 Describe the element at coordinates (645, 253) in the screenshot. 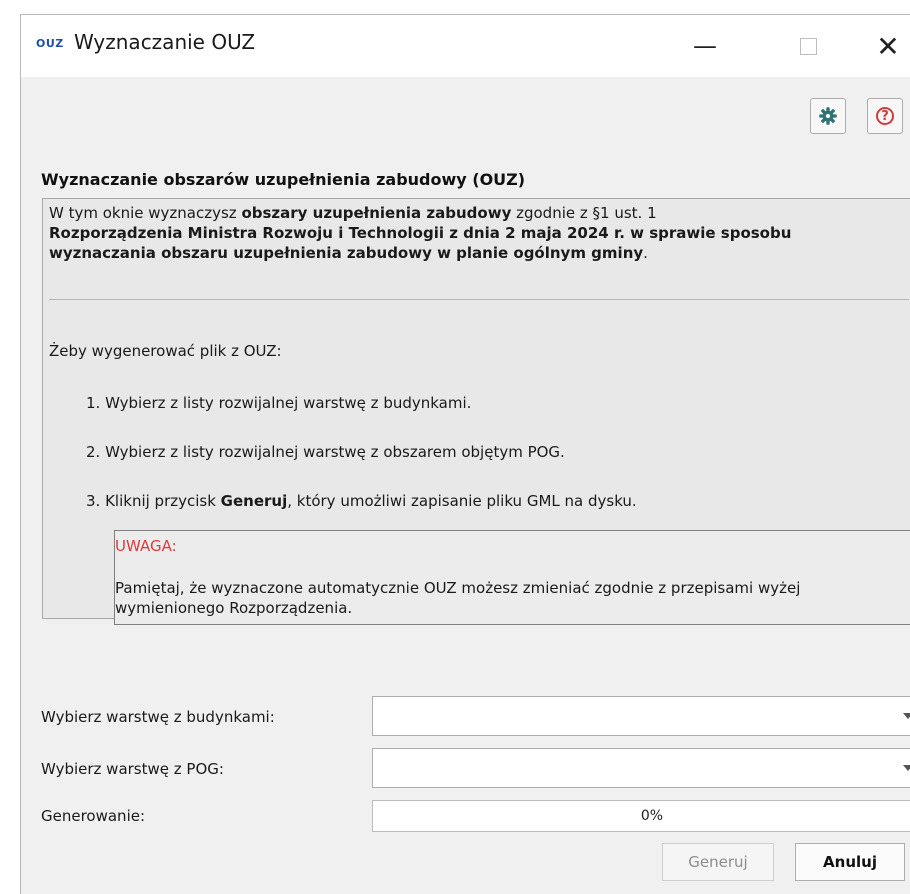

I see `regulation-end: .` at that location.